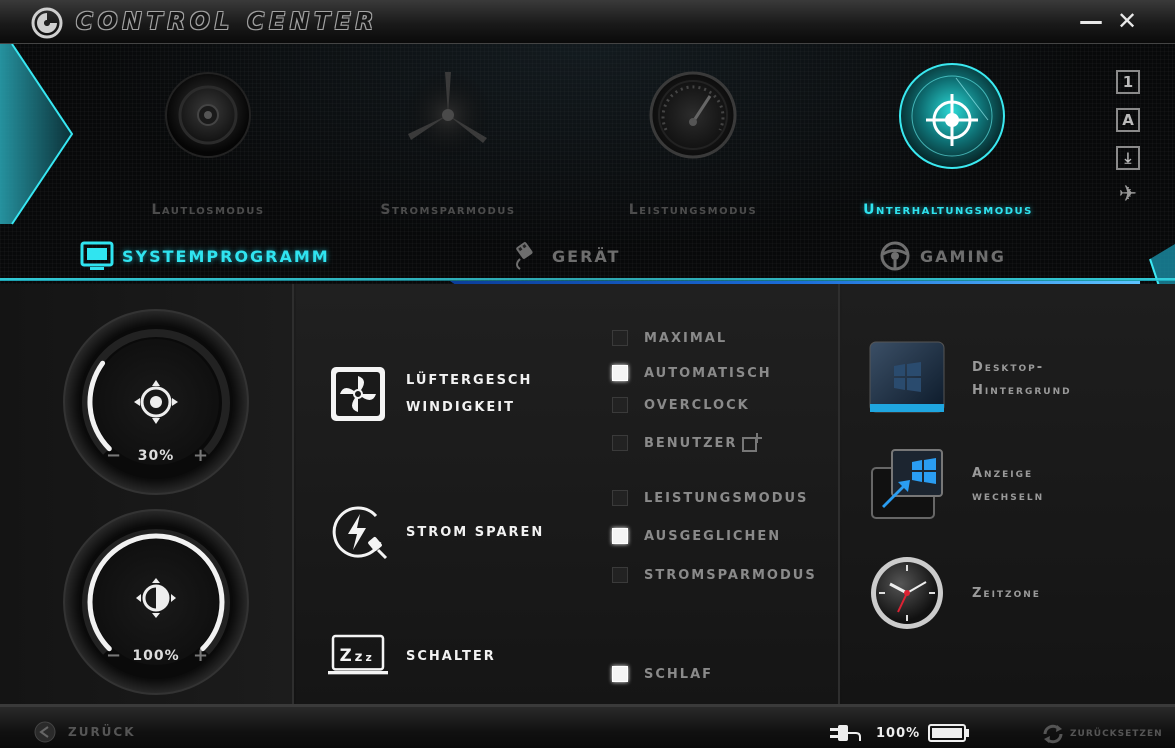 This screenshot has height=748, width=1175. I want to click on app-title: CONTROL CENTER, so click(227, 22).